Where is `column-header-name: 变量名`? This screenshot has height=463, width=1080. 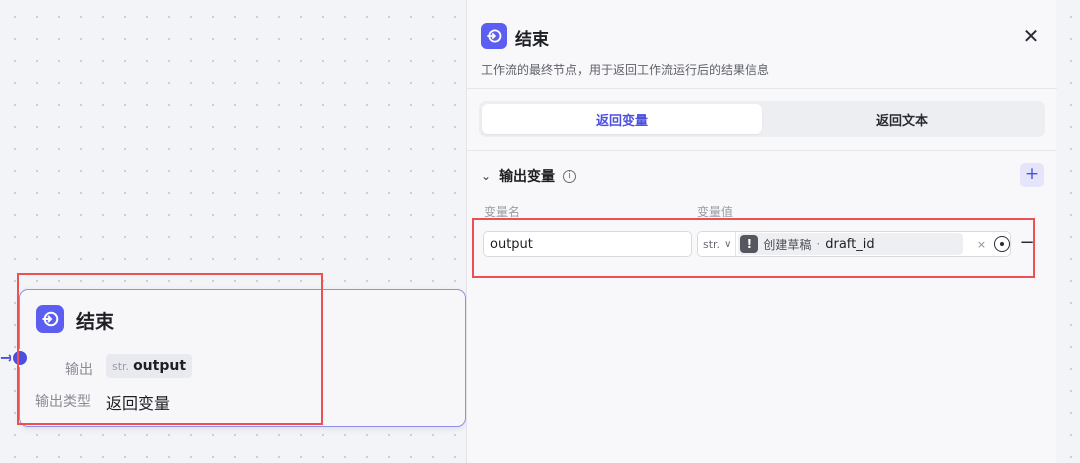
column-header-name: 变量名 is located at coordinates (502, 212).